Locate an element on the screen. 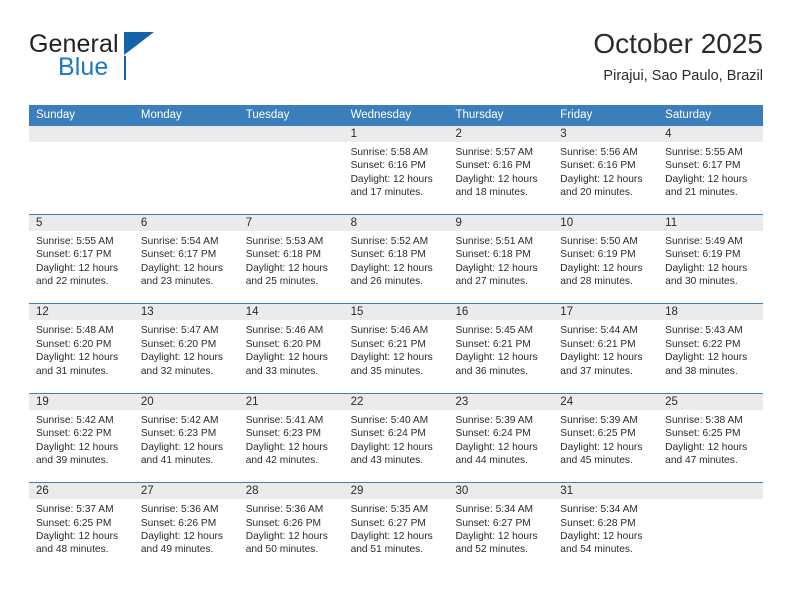  daylight-text-line2: and 37 minutes. is located at coordinates (596, 371).